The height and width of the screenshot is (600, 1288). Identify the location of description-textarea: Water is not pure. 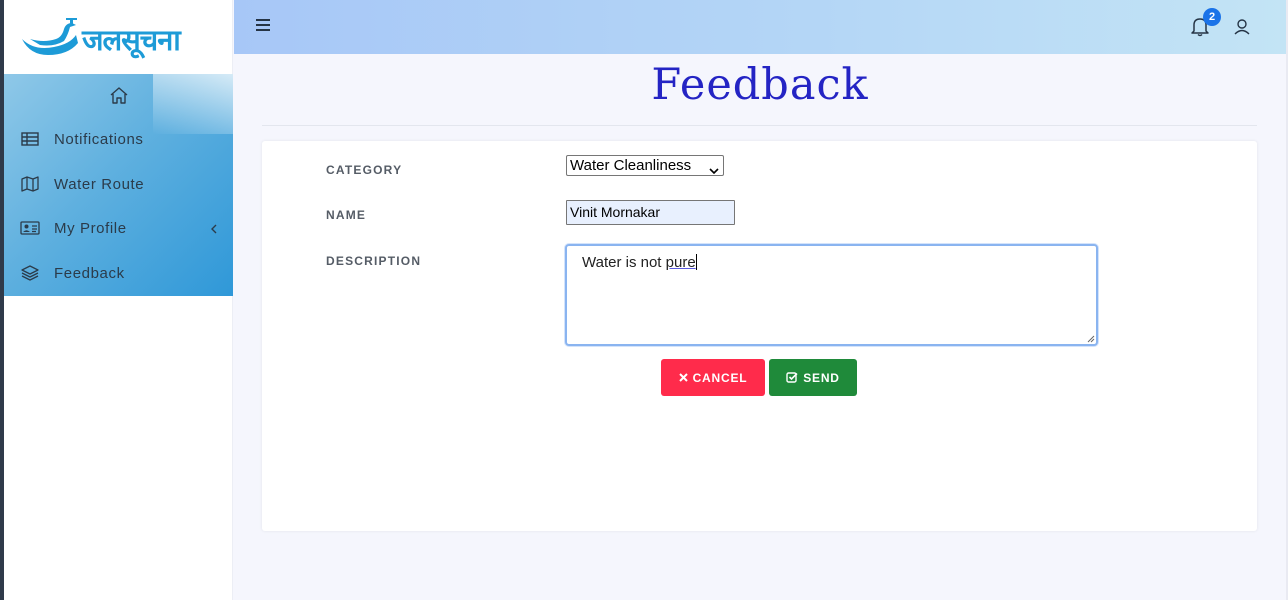
(831, 295).